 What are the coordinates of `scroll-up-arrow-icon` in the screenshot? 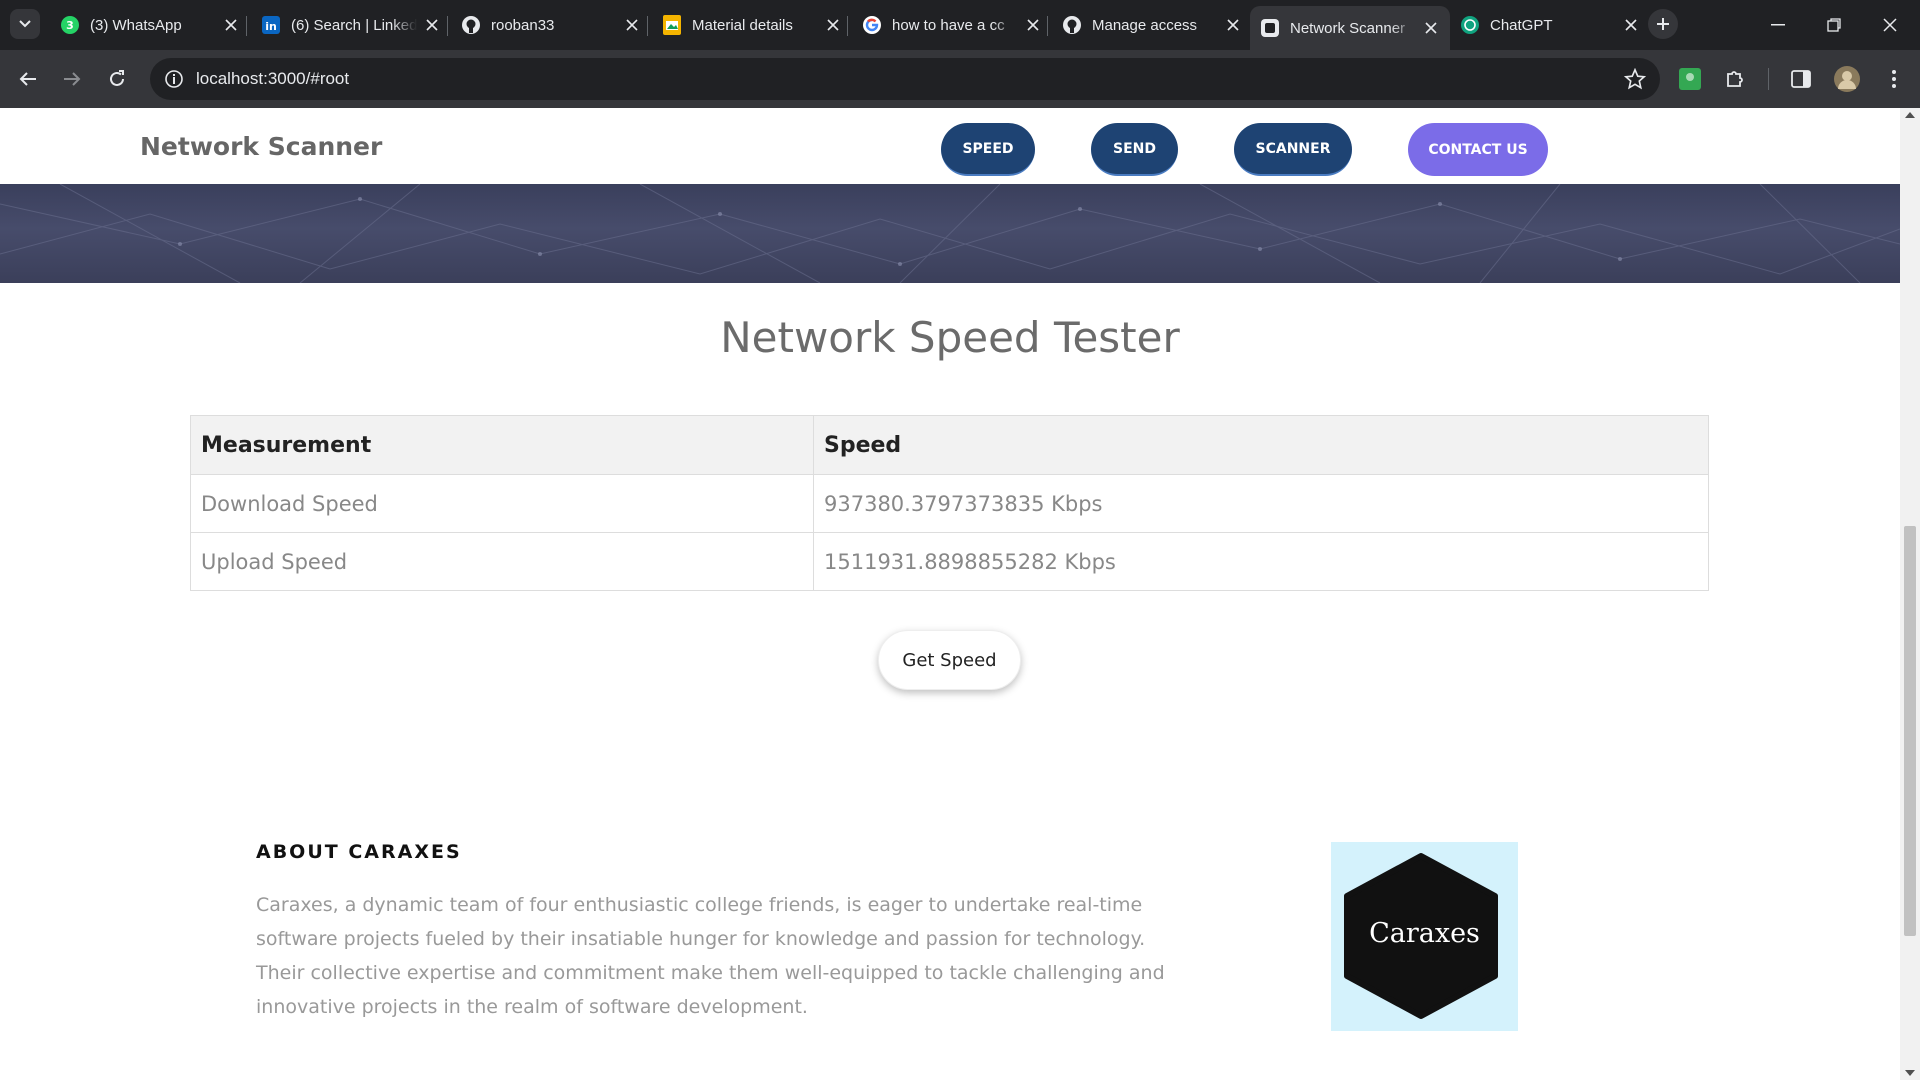 It's located at (1910, 115).